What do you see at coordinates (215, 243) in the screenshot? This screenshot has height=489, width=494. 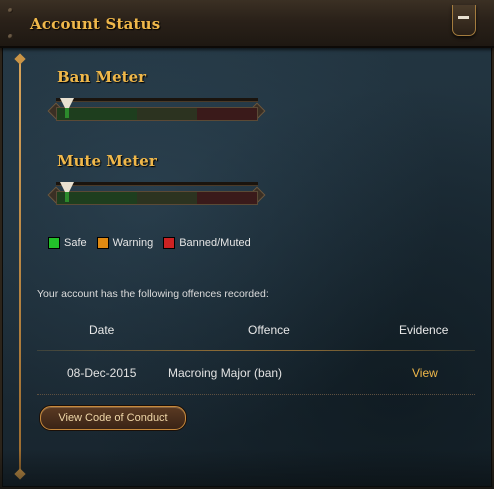 I see `legend-label-banned: Banned/Muted` at bounding box center [215, 243].